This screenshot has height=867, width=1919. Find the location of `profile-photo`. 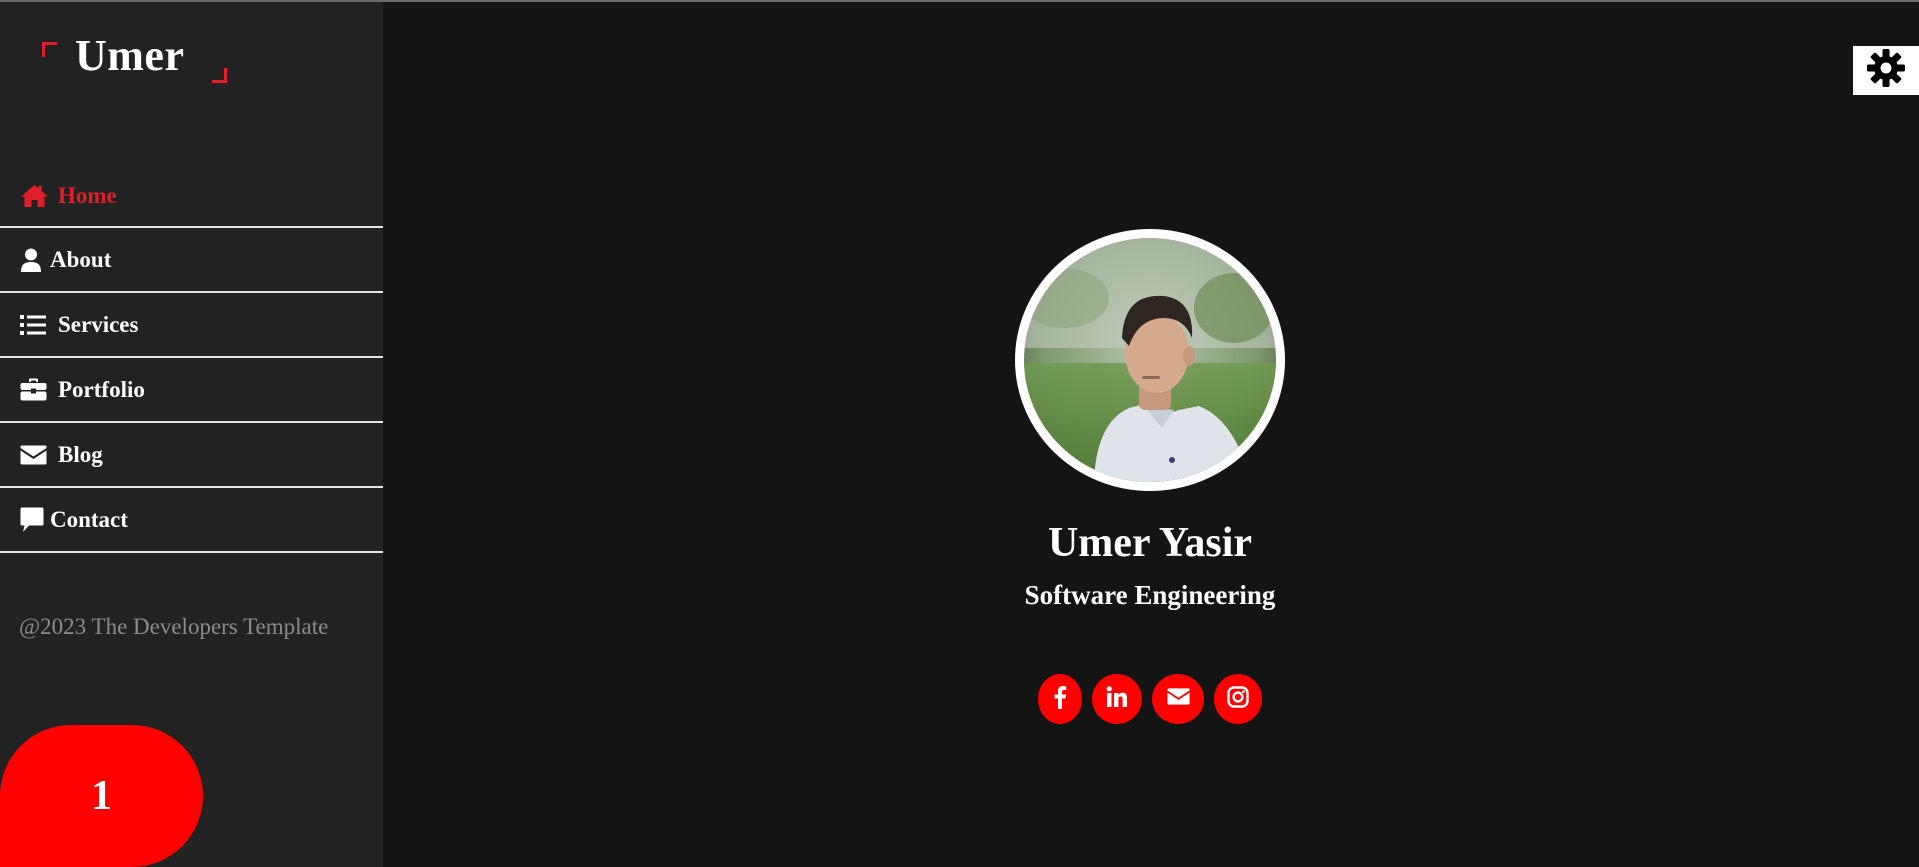

profile-photo is located at coordinates (1150, 360).